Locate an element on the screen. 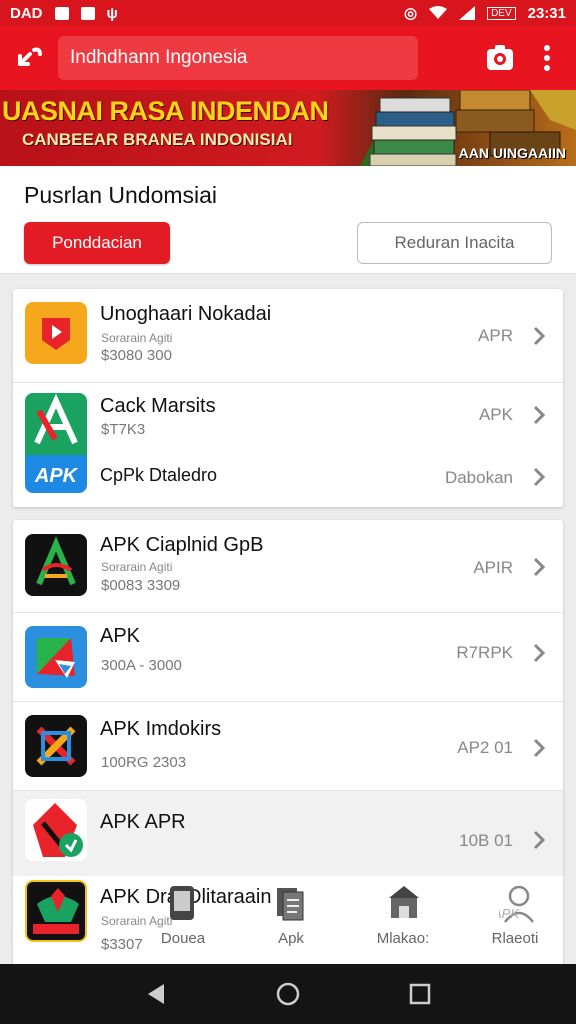  search-input: Indhdhann Ingonesia is located at coordinates (238, 58).